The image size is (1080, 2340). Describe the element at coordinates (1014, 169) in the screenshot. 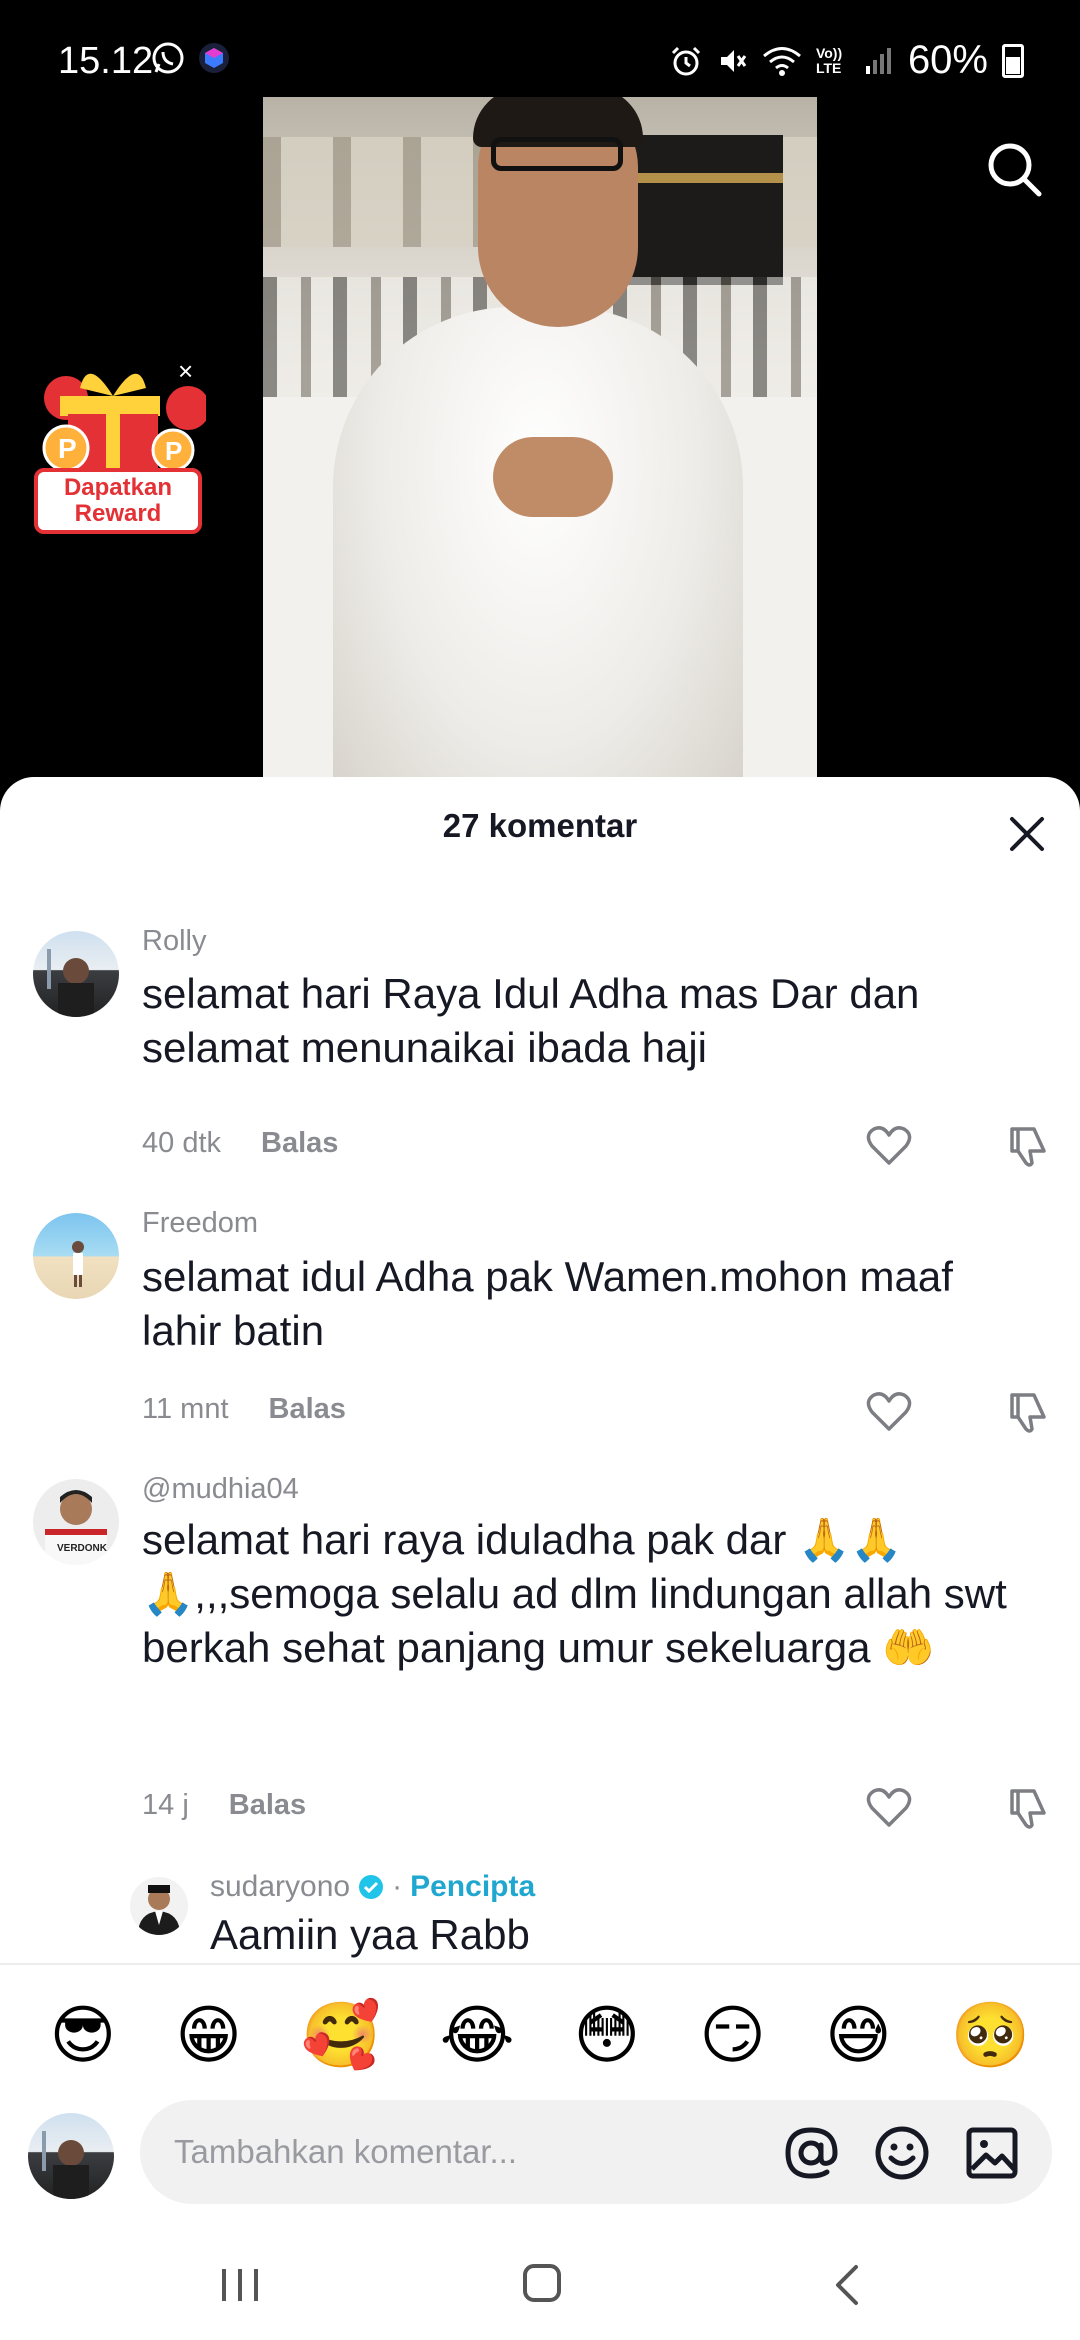

I see `search-icon` at that location.